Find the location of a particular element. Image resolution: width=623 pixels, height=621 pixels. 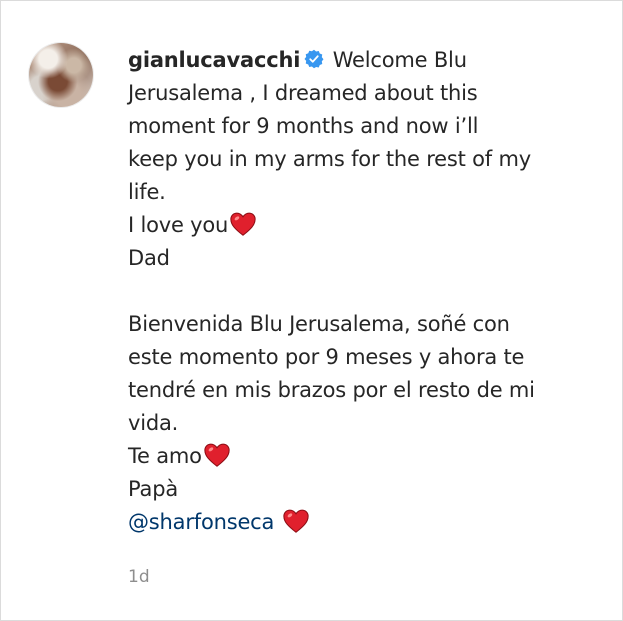

caption-dad: Dad is located at coordinates (149, 258).